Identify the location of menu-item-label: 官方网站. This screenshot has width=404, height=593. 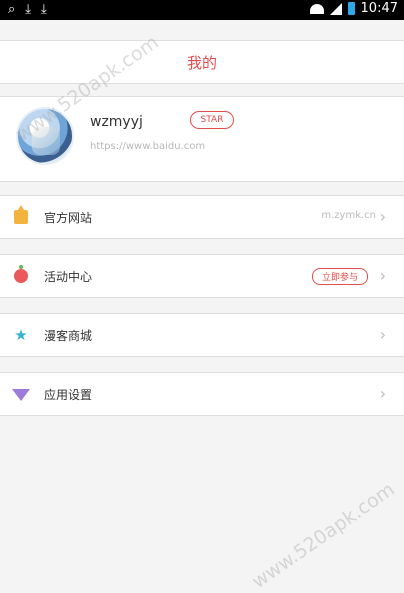
(68, 218).